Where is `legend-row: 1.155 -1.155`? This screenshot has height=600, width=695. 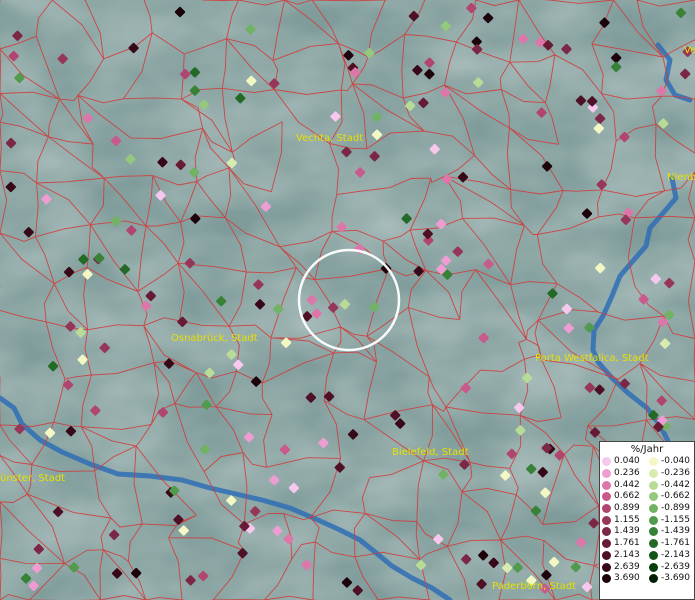 legend-row: 1.155 -1.155 is located at coordinates (647, 520).